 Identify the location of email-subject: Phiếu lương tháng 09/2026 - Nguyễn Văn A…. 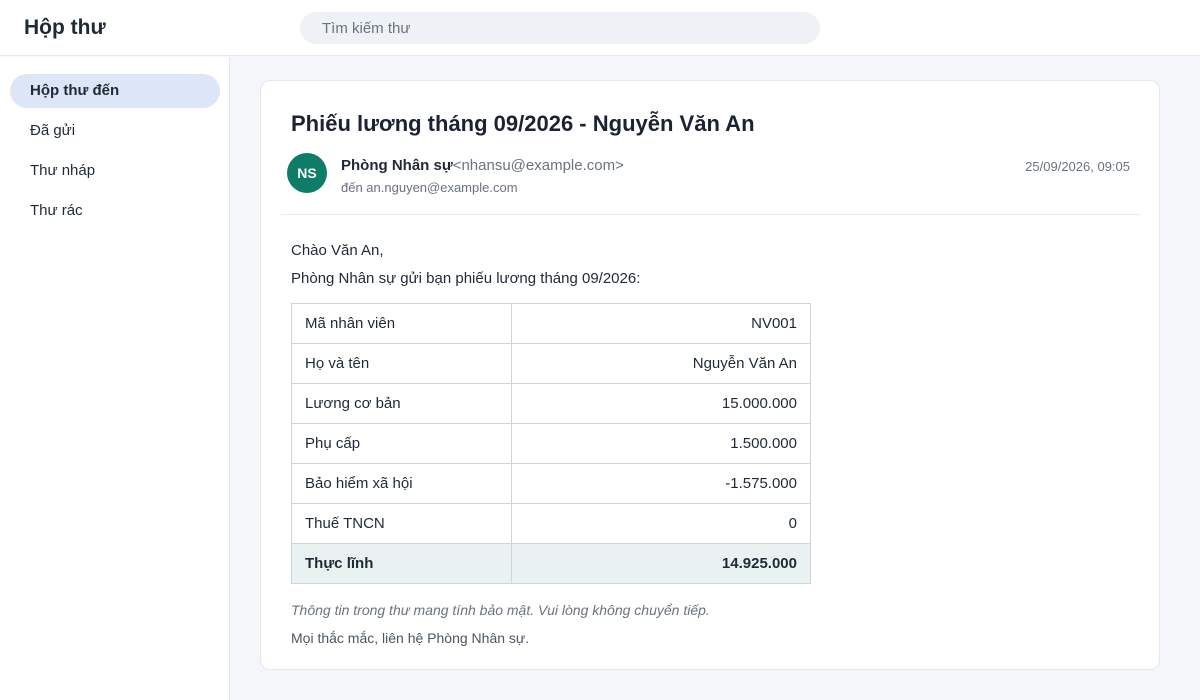
(523, 123).